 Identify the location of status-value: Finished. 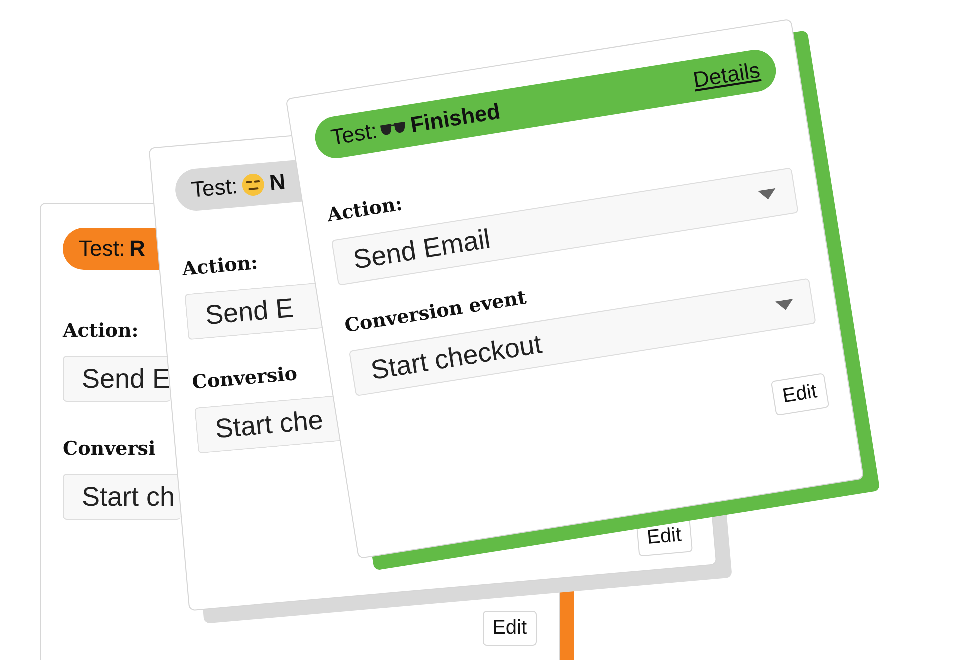
(455, 118).